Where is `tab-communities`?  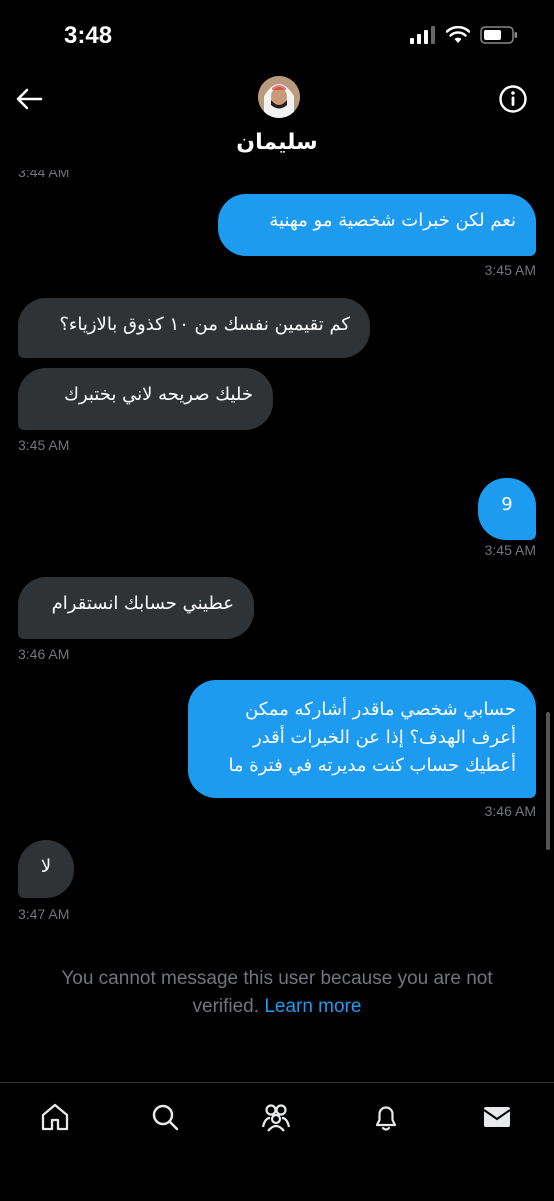 tab-communities is located at coordinates (276, 1117).